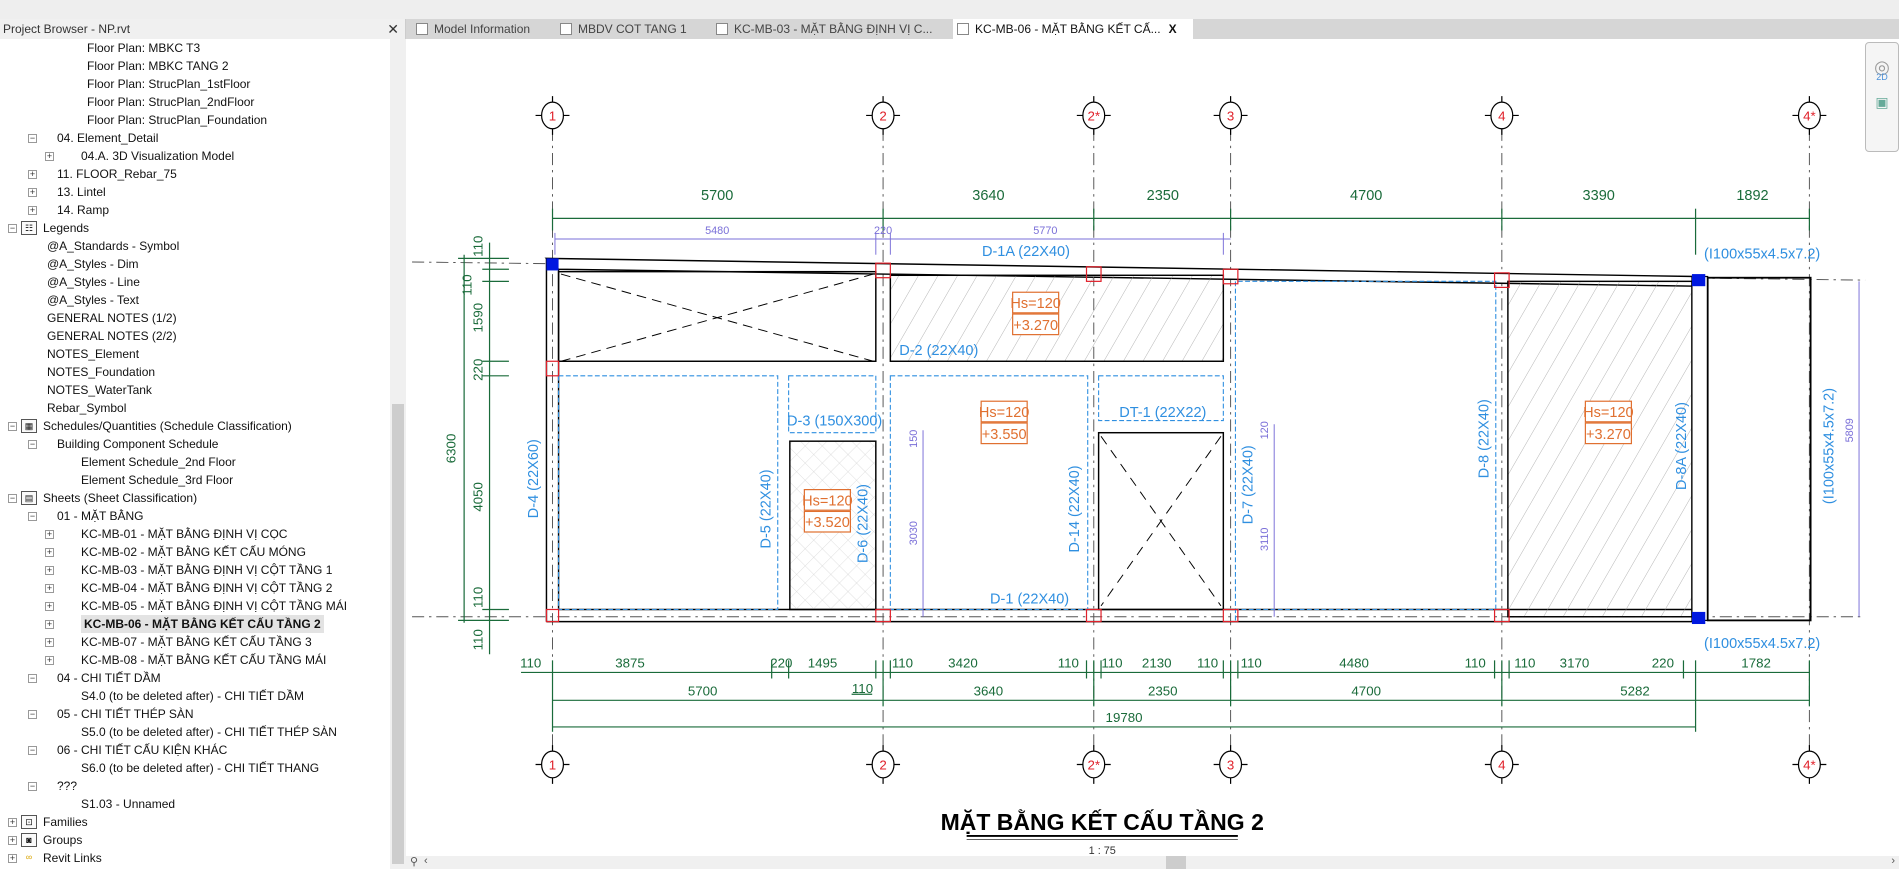  Describe the element at coordinates (195, 714) in the screenshot. I see `tree-item: − 05 - CHI TIẾT THÉP SÀN` at that location.